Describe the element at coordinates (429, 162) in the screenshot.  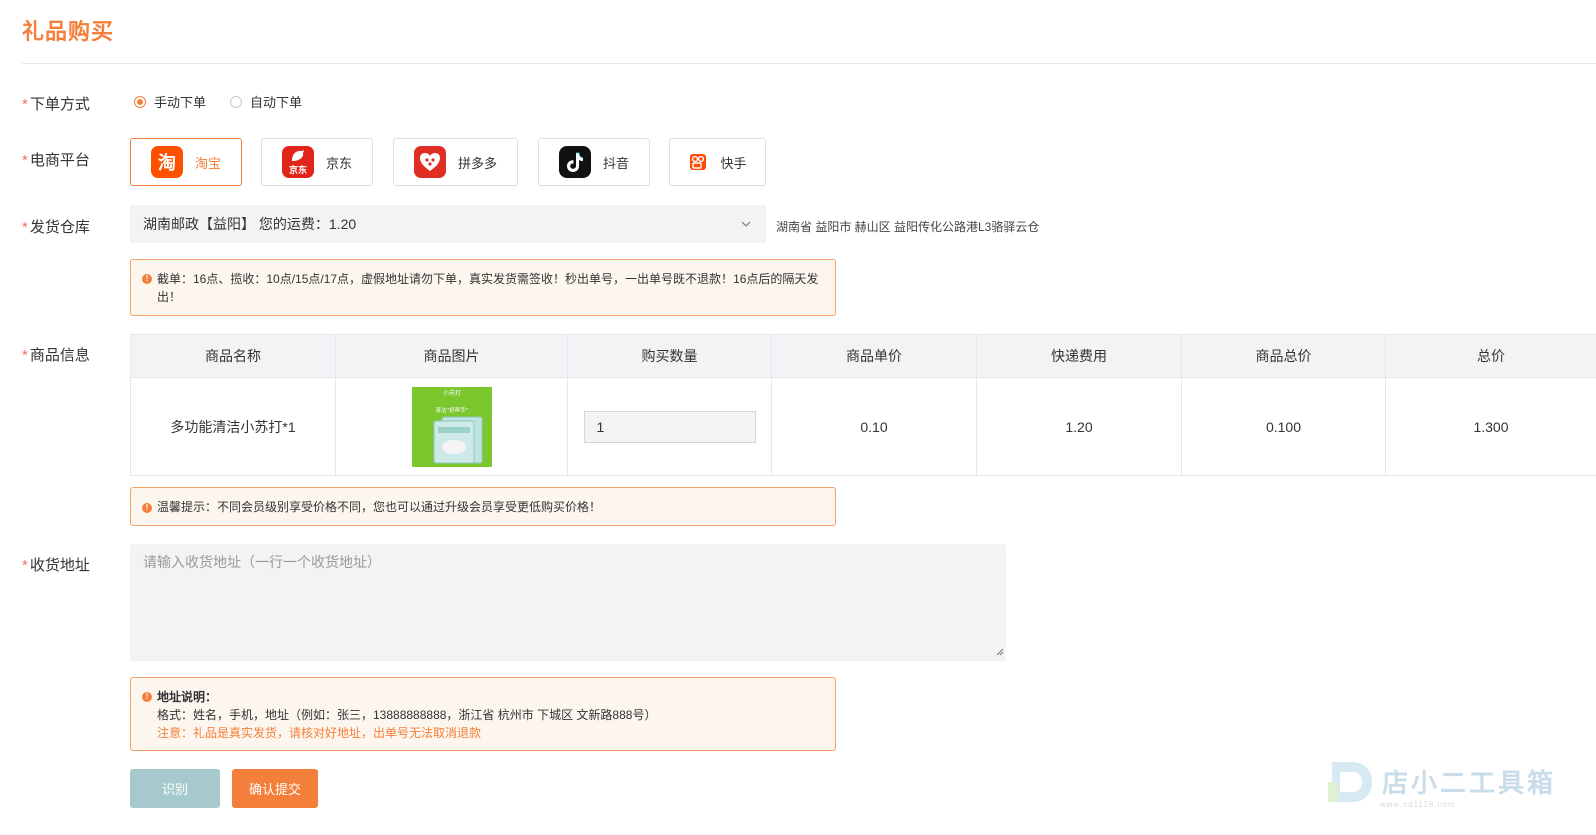
I see `pinduoduo-icon` at that location.